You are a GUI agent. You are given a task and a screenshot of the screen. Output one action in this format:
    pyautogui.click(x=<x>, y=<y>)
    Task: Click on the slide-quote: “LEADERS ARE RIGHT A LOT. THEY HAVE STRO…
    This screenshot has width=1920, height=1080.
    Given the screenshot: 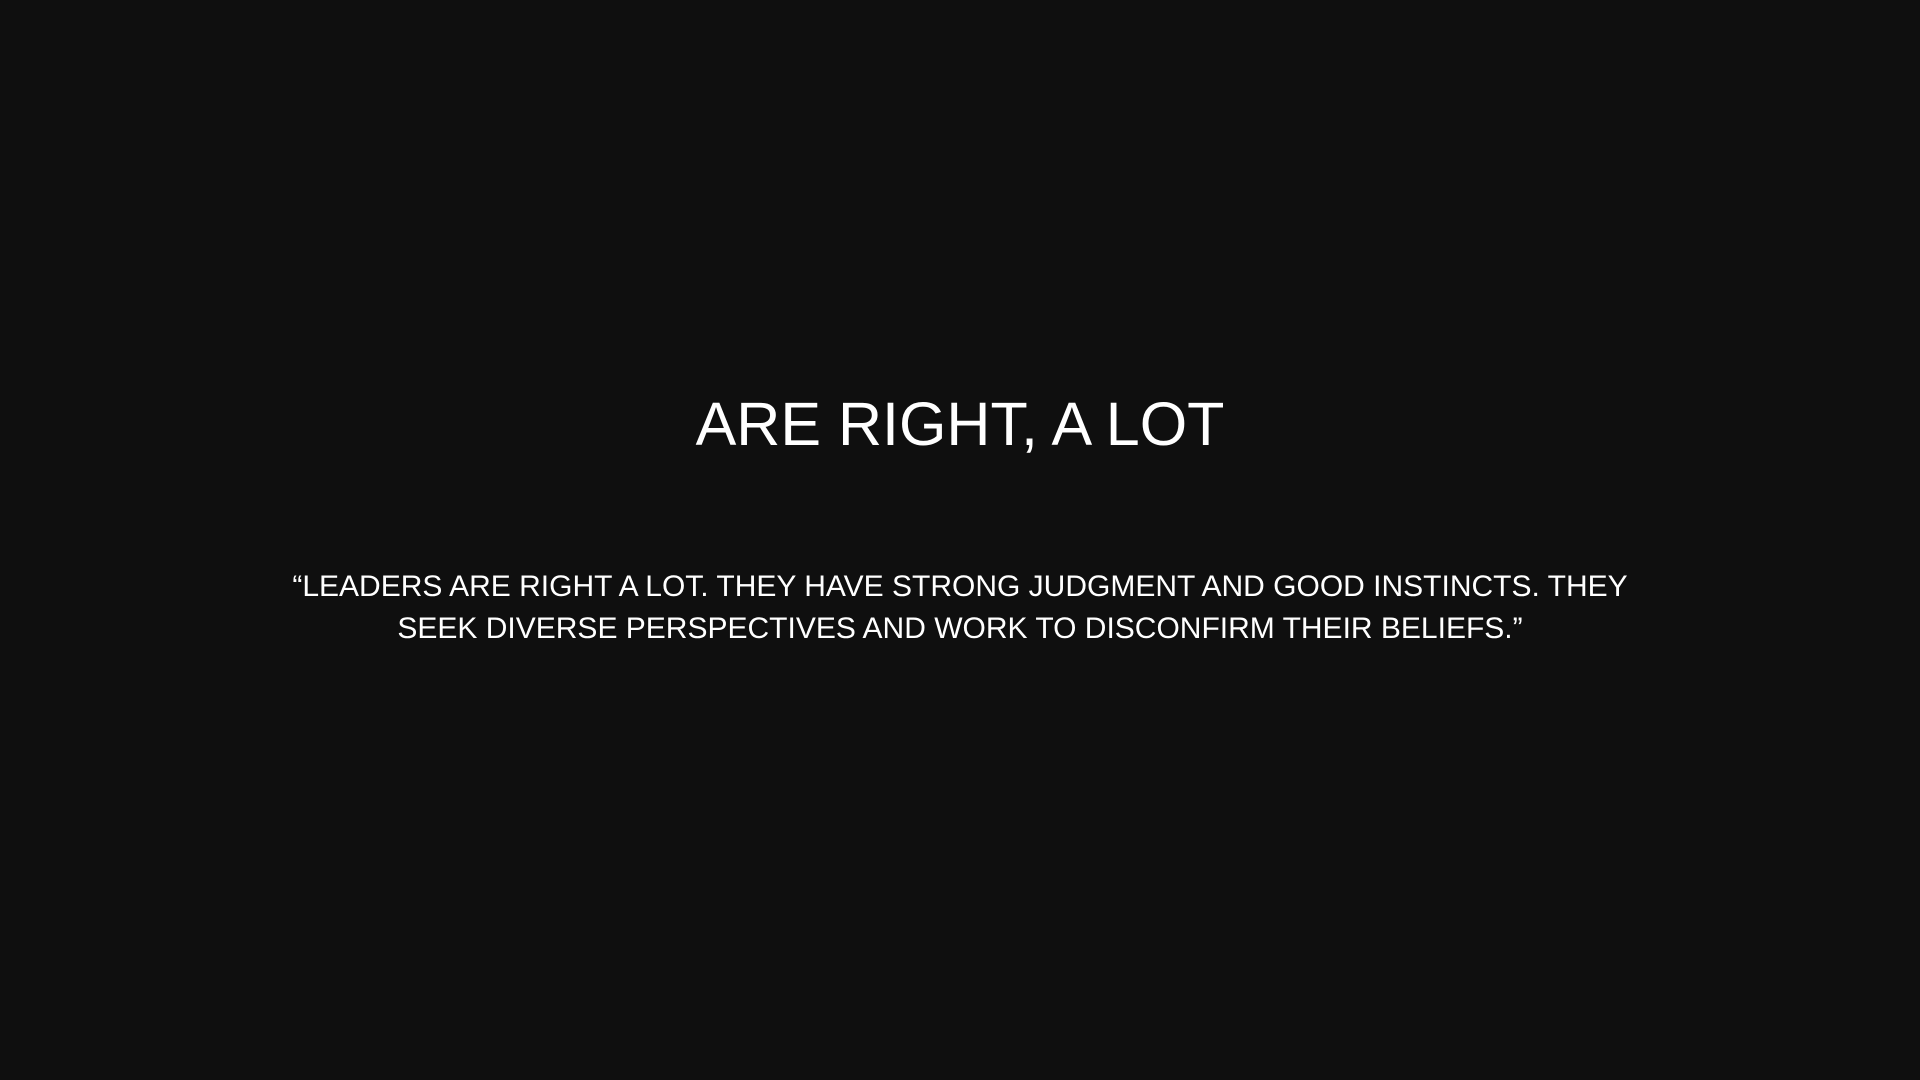 What is the action you would take?
    pyautogui.click(x=960, y=607)
    